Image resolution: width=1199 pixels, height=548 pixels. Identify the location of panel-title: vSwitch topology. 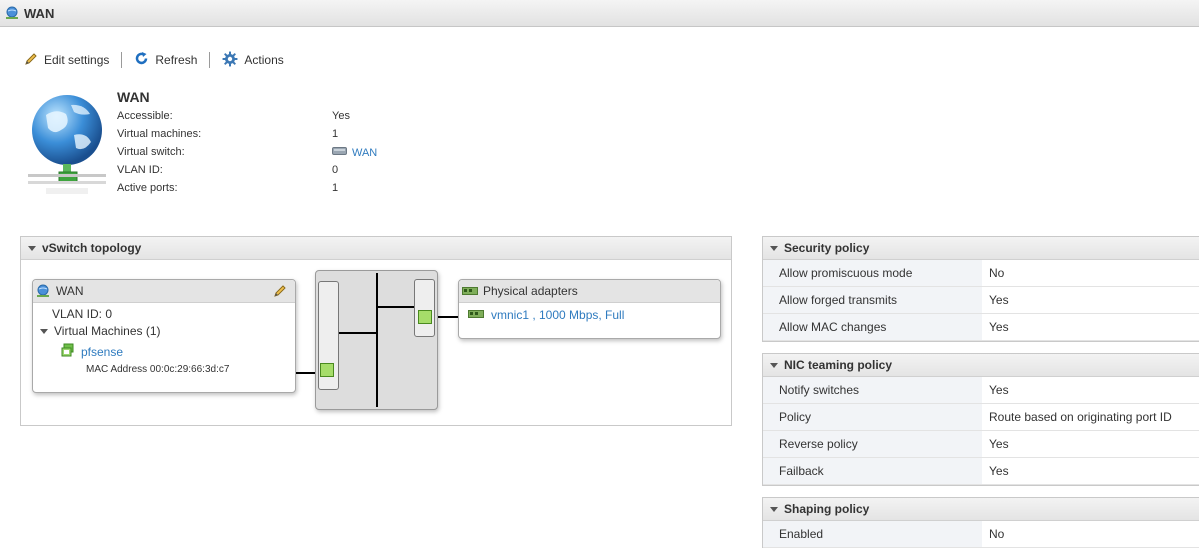
(92, 248).